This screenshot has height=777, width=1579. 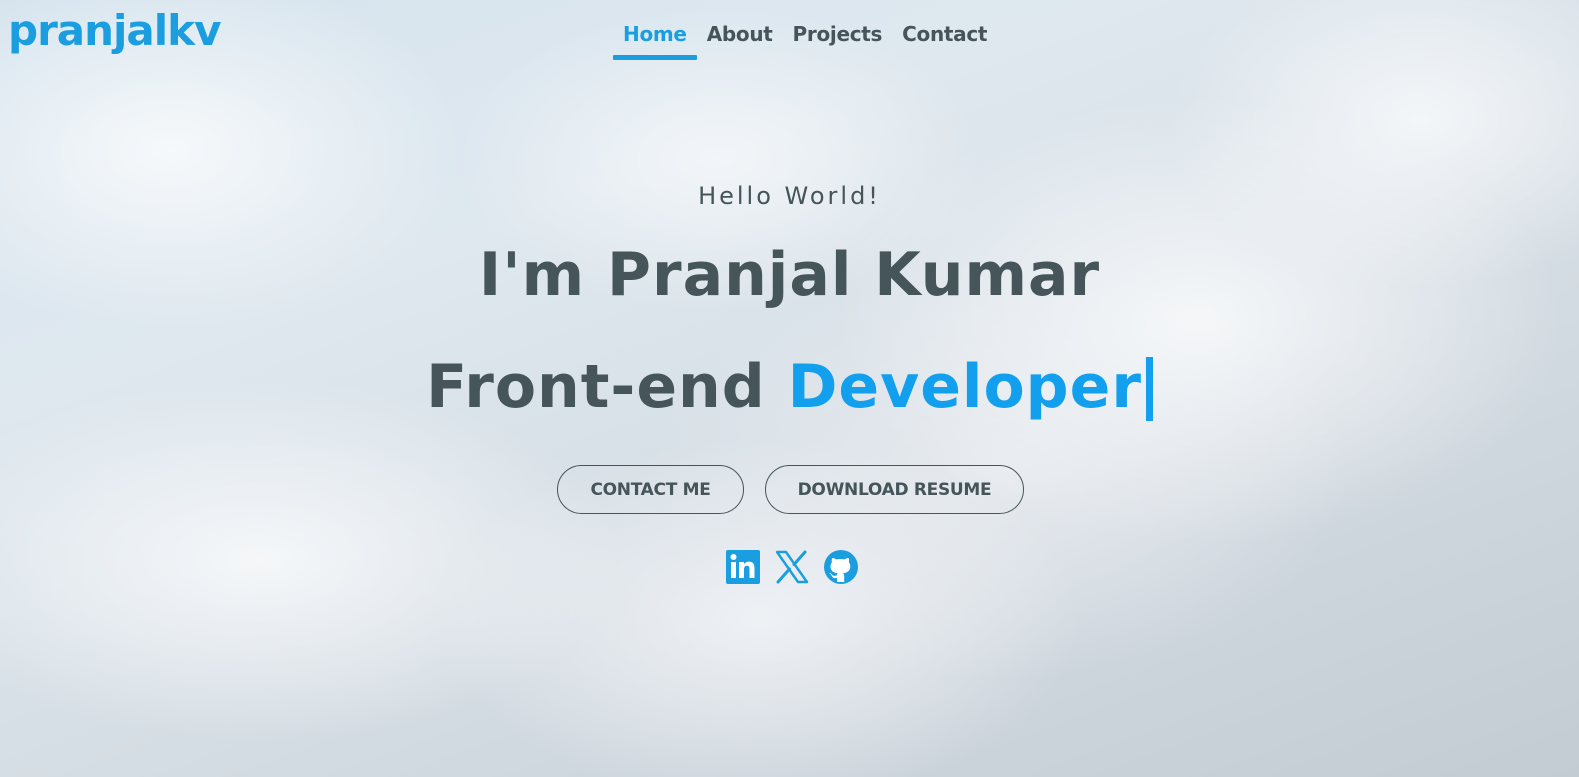 I want to click on social-links, so click(x=789, y=567).